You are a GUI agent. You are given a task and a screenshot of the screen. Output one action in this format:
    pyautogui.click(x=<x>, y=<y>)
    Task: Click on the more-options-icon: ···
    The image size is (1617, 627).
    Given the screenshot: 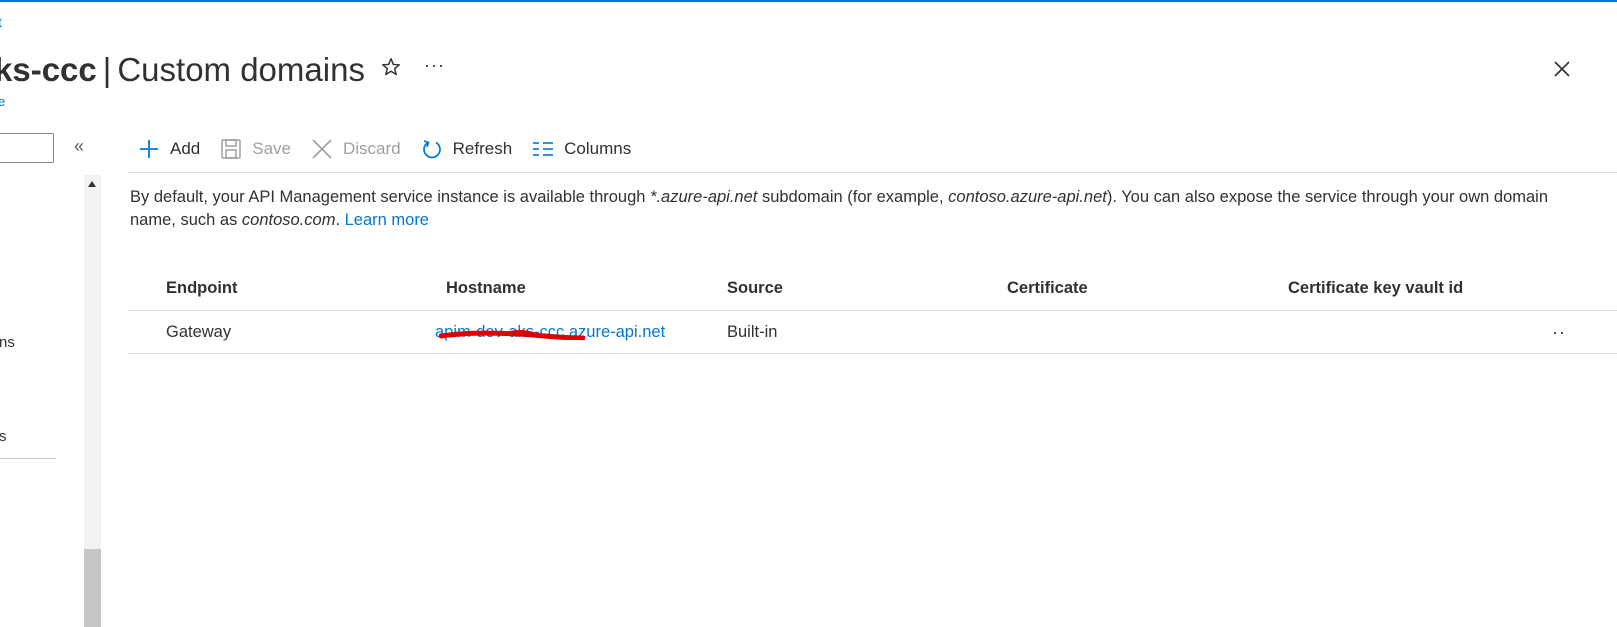 What is the action you would take?
    pyautogui.click(x=434, y=65)
    